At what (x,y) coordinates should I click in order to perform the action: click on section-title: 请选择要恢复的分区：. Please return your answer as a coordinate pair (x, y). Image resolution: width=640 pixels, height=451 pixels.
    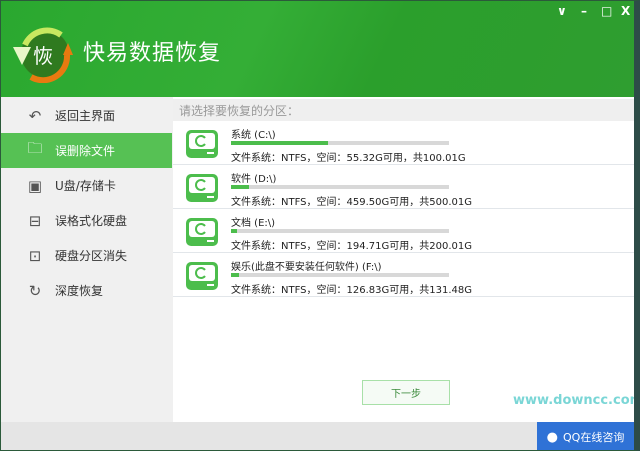
    Looking at the image, I should click on (403, 110).